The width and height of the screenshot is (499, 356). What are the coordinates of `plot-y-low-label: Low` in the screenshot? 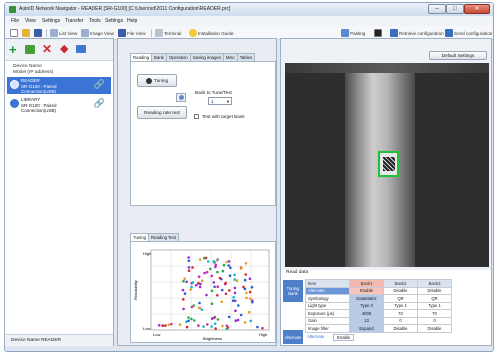 It's located at (146, 328).